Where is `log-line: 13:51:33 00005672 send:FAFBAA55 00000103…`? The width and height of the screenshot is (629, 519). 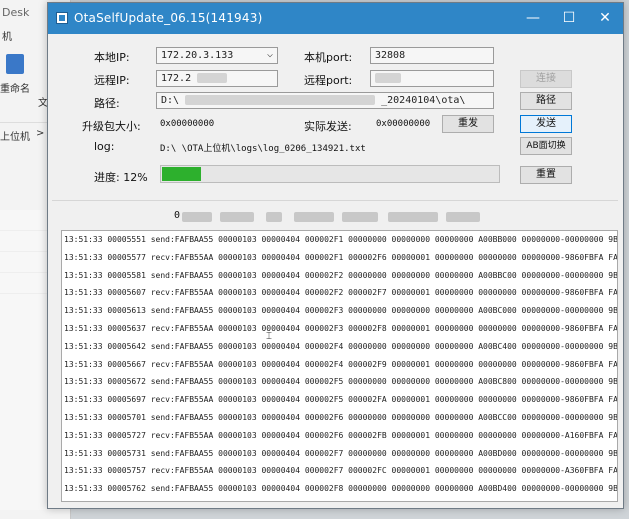 log-line: 13:51:33 00005672 send:FAFBAA55 00000103… is located at coordinates (341, 382).